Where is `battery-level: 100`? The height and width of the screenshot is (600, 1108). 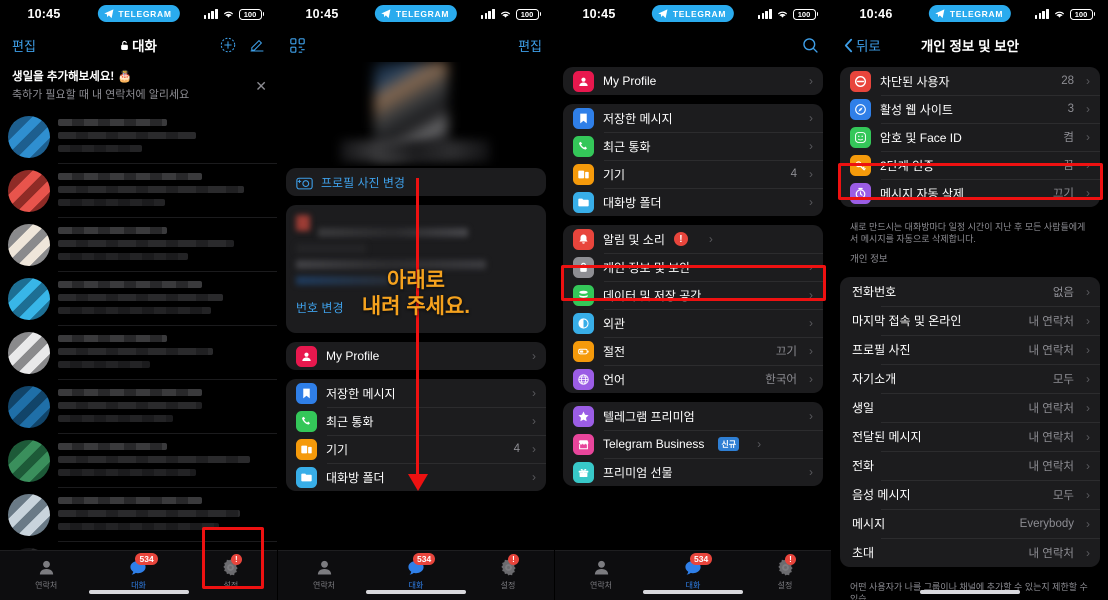
battery-level: 100 is located at coordinates (527, 14).